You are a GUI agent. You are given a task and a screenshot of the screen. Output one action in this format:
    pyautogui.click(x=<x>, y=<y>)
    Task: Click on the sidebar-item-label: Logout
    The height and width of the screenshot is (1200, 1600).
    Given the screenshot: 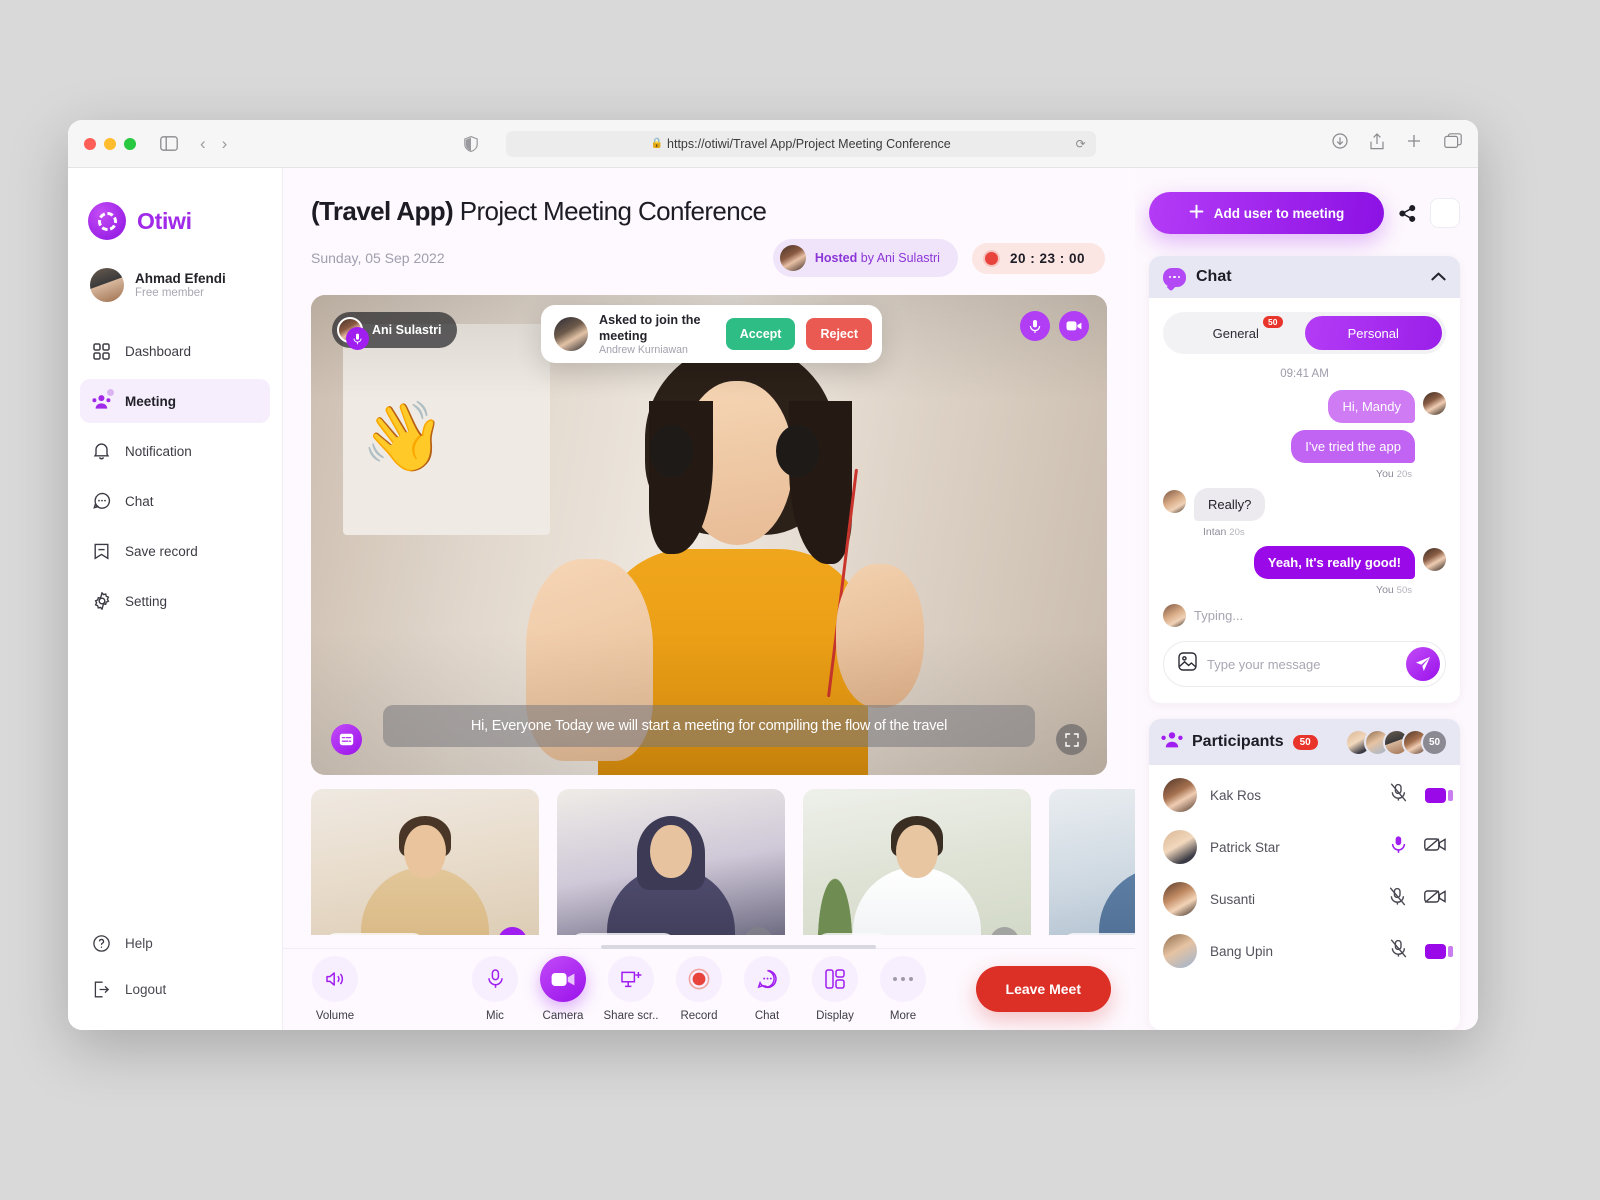 What is the action you would take?
    pyautogui.click(x=146, y=989)
    